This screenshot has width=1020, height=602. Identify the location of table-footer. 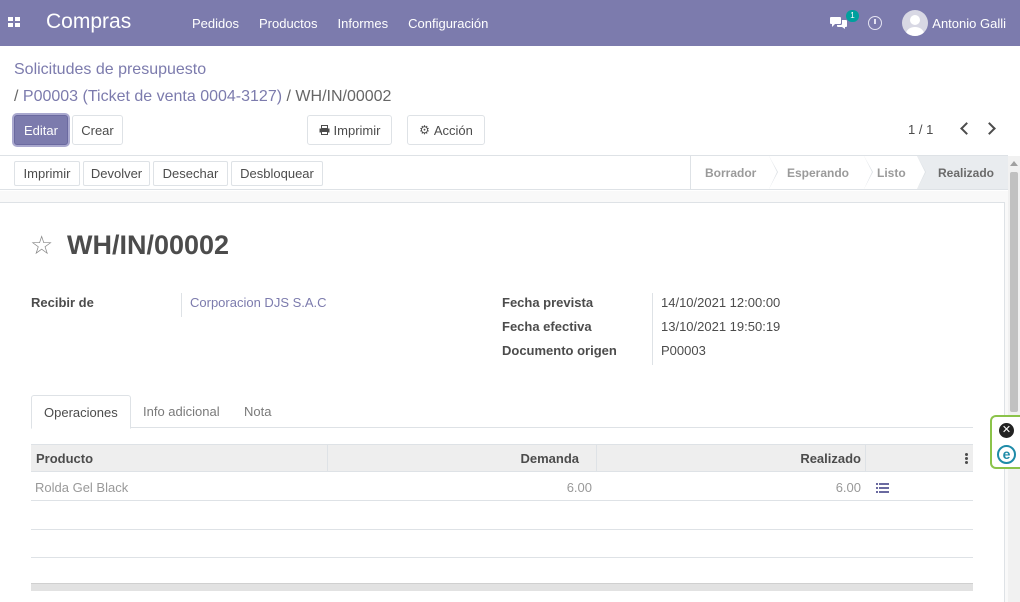
(502, 587).